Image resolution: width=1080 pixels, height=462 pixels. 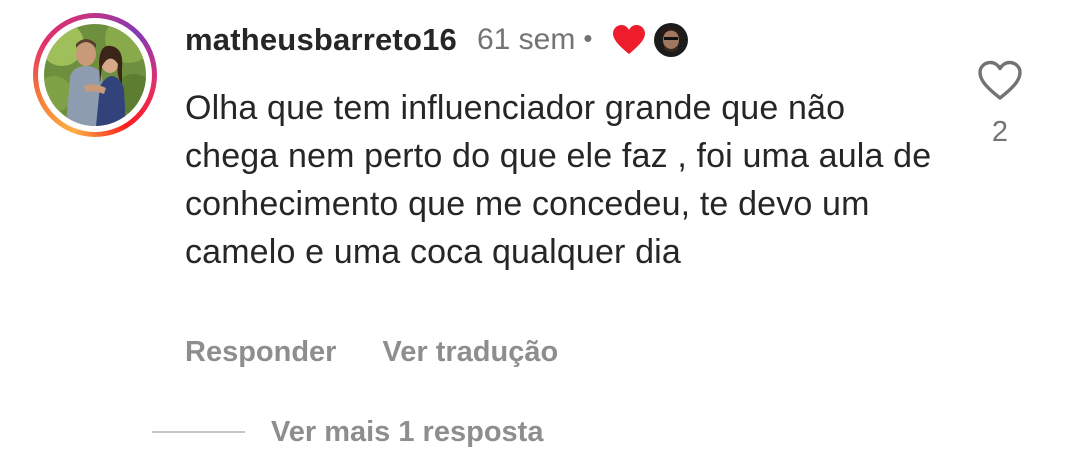 What do you see at coordinates (1000, 81) in the screenshot?
I see `heart-outline-icon` at bounding box center [1000, 81].